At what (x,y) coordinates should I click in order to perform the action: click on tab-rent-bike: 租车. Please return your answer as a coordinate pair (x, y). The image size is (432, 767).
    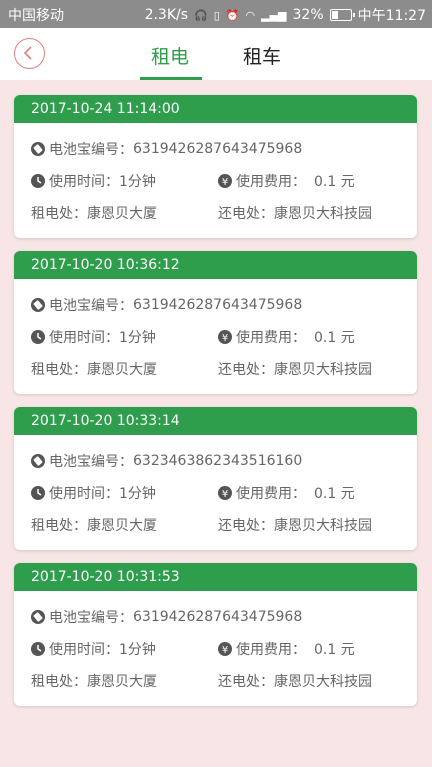
    Looking at the image, I should click on (262, 55).